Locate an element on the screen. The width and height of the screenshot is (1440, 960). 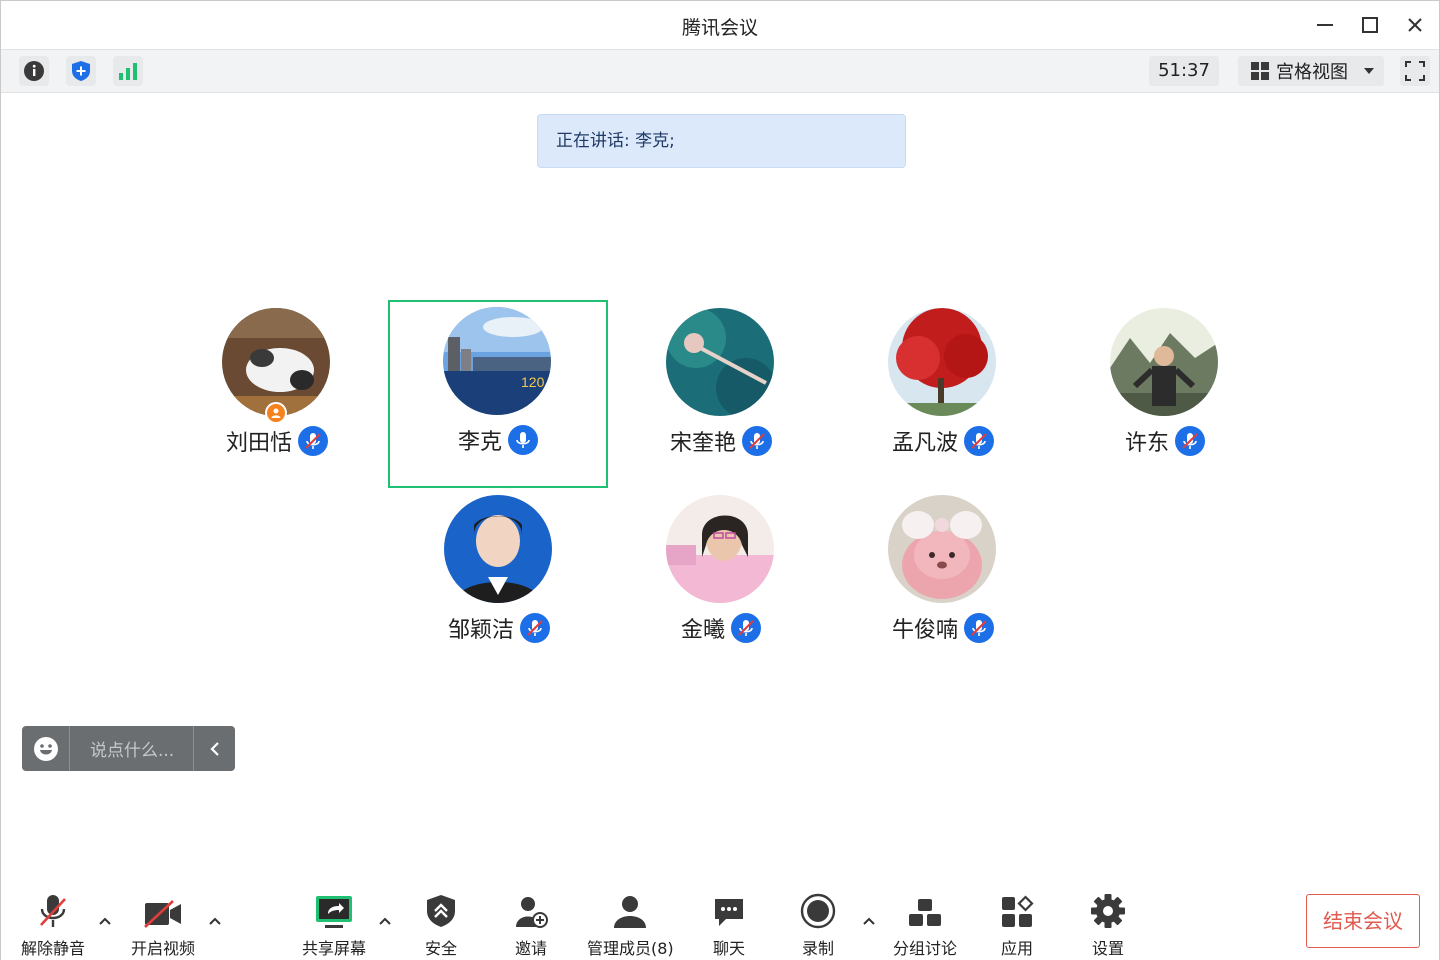
title-bar: 腾讯会议 is located at coordinates (720, 25).